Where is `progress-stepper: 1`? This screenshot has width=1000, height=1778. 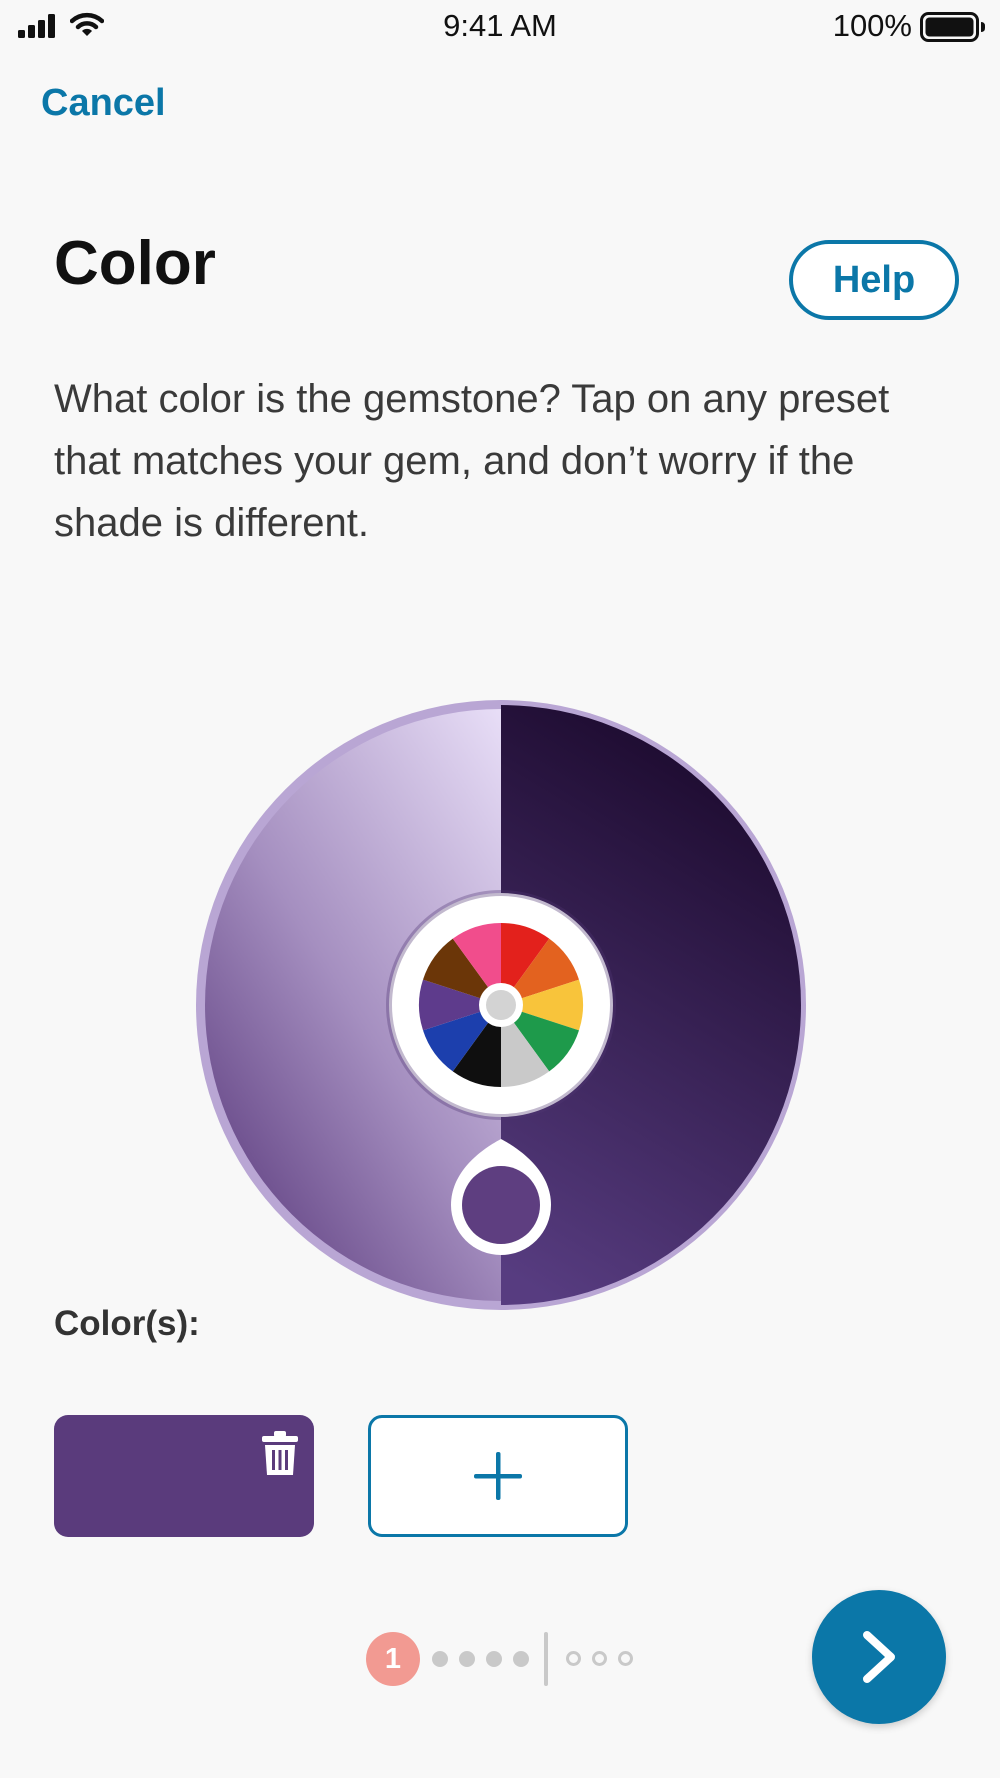
progress-stepper: 1 is located at coordinates (506, 1658).